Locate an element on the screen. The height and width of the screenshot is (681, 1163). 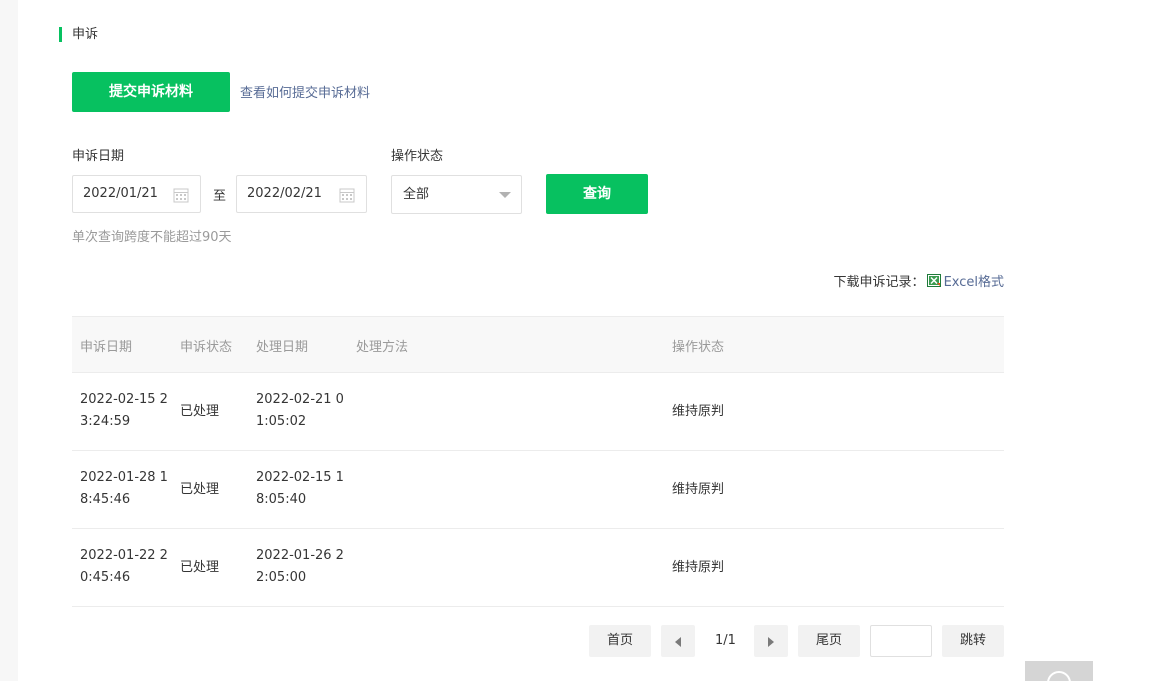
excel-download-link: Excel格式 is located at coordinates (974, 280).